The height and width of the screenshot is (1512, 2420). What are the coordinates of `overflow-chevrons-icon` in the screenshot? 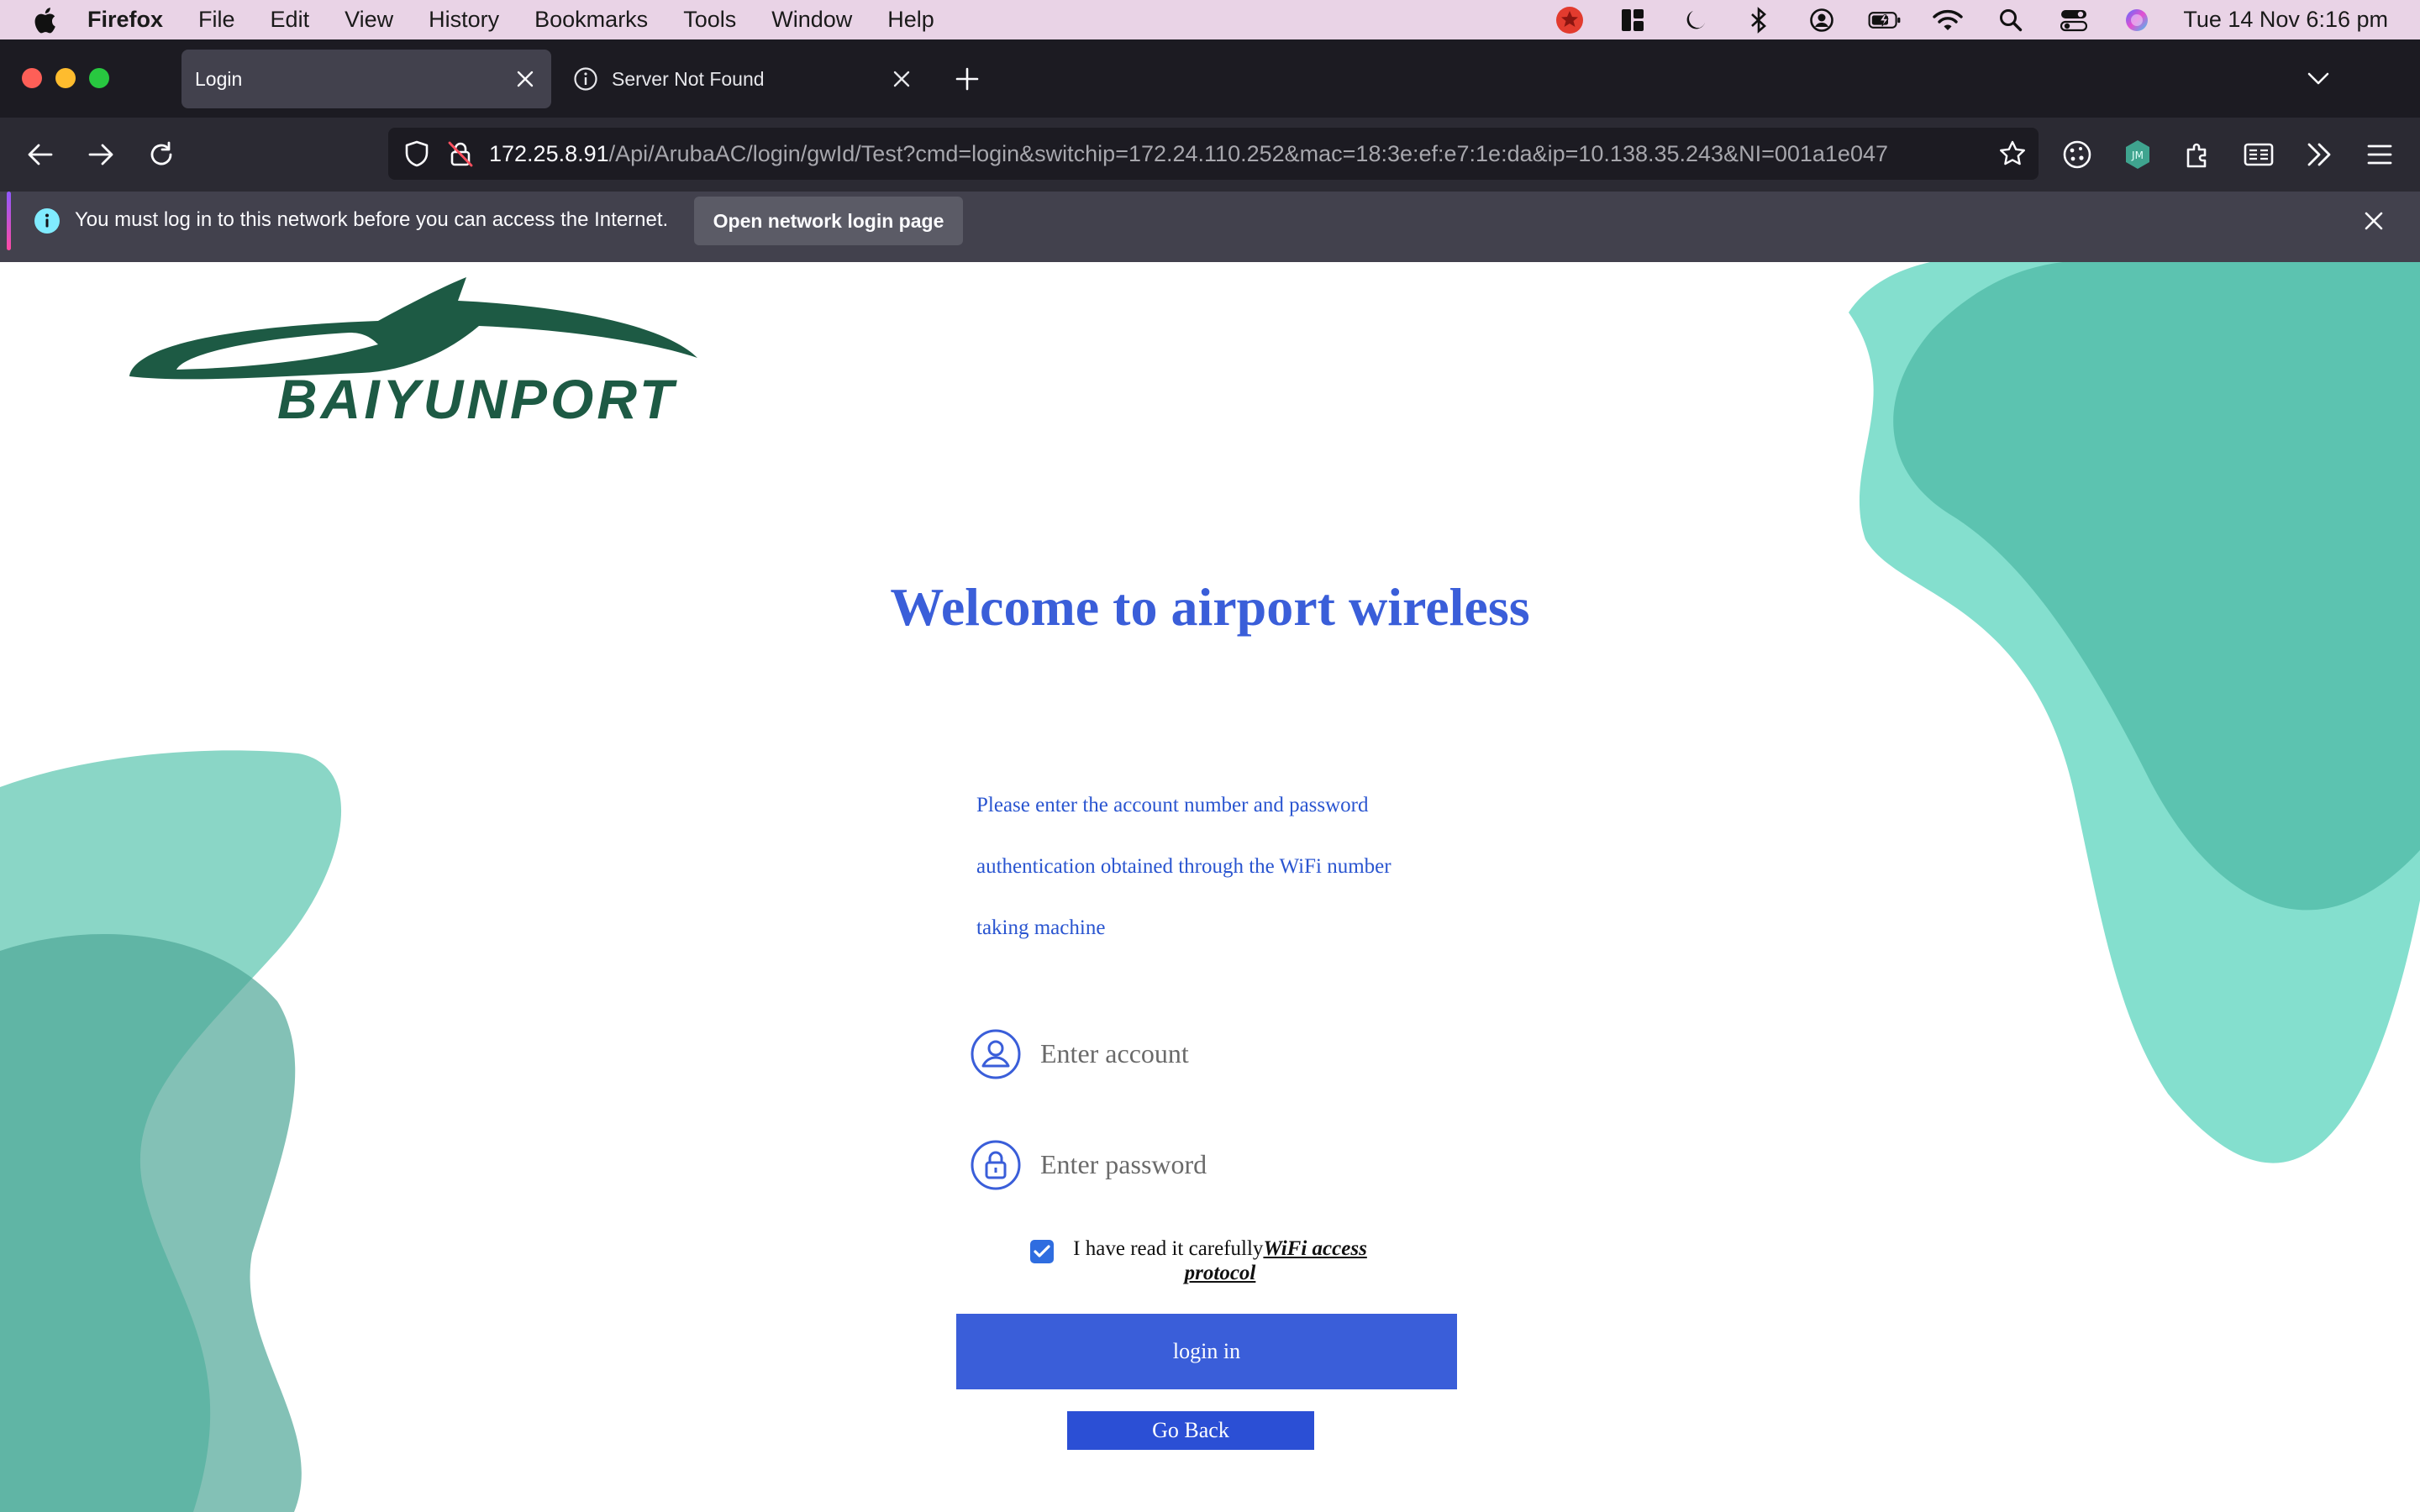 It's located at (2319, 154).